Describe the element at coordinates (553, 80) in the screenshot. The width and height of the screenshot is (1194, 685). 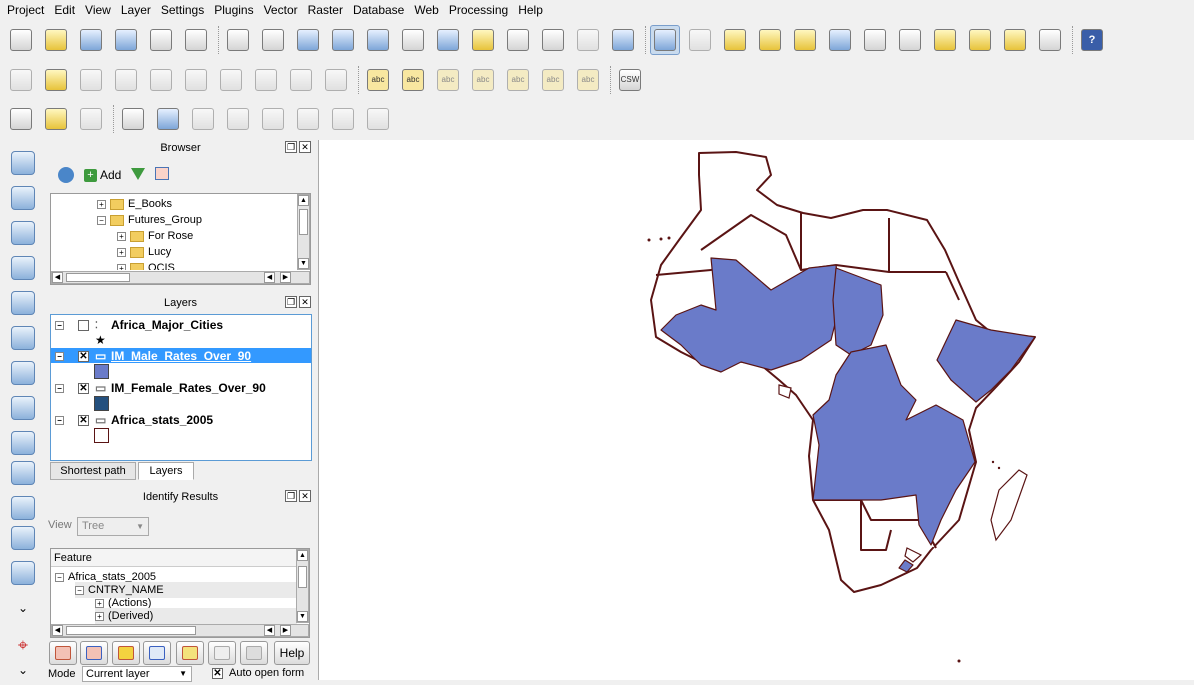
I see `rotate-label-button: abc` at that location.